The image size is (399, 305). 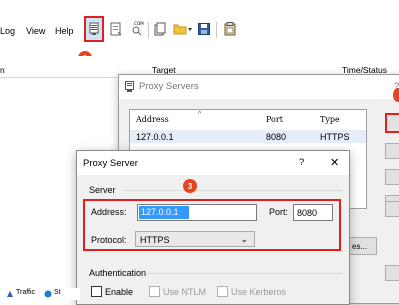 I want to click on proxy-server-title: Proxy Server, so click(x=110, y=163).